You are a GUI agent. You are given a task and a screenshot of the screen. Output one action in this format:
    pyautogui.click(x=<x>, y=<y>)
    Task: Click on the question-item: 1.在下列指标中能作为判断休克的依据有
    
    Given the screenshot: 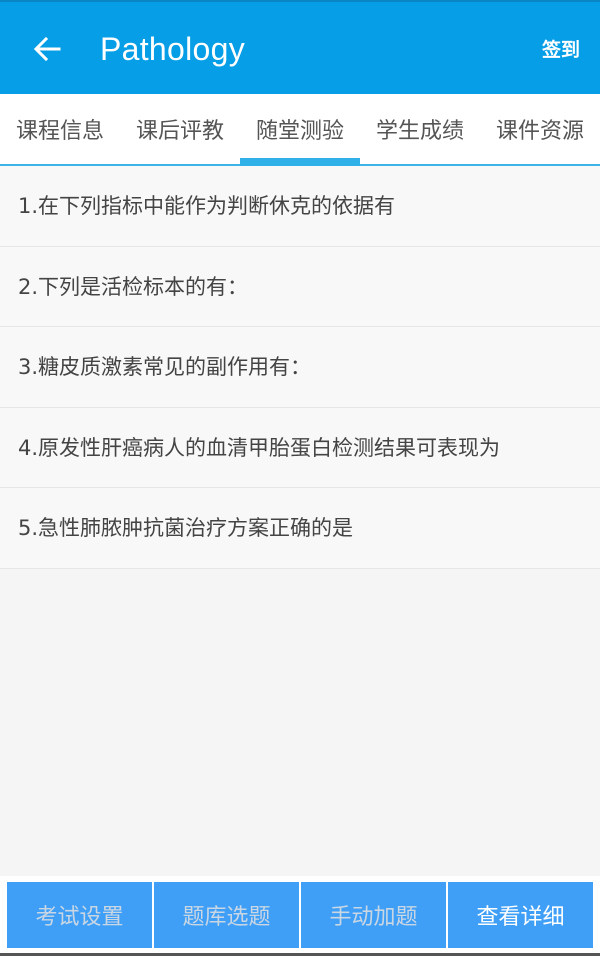 What is the action you would take?
    pyautogui.click(x=300, y=206)
    